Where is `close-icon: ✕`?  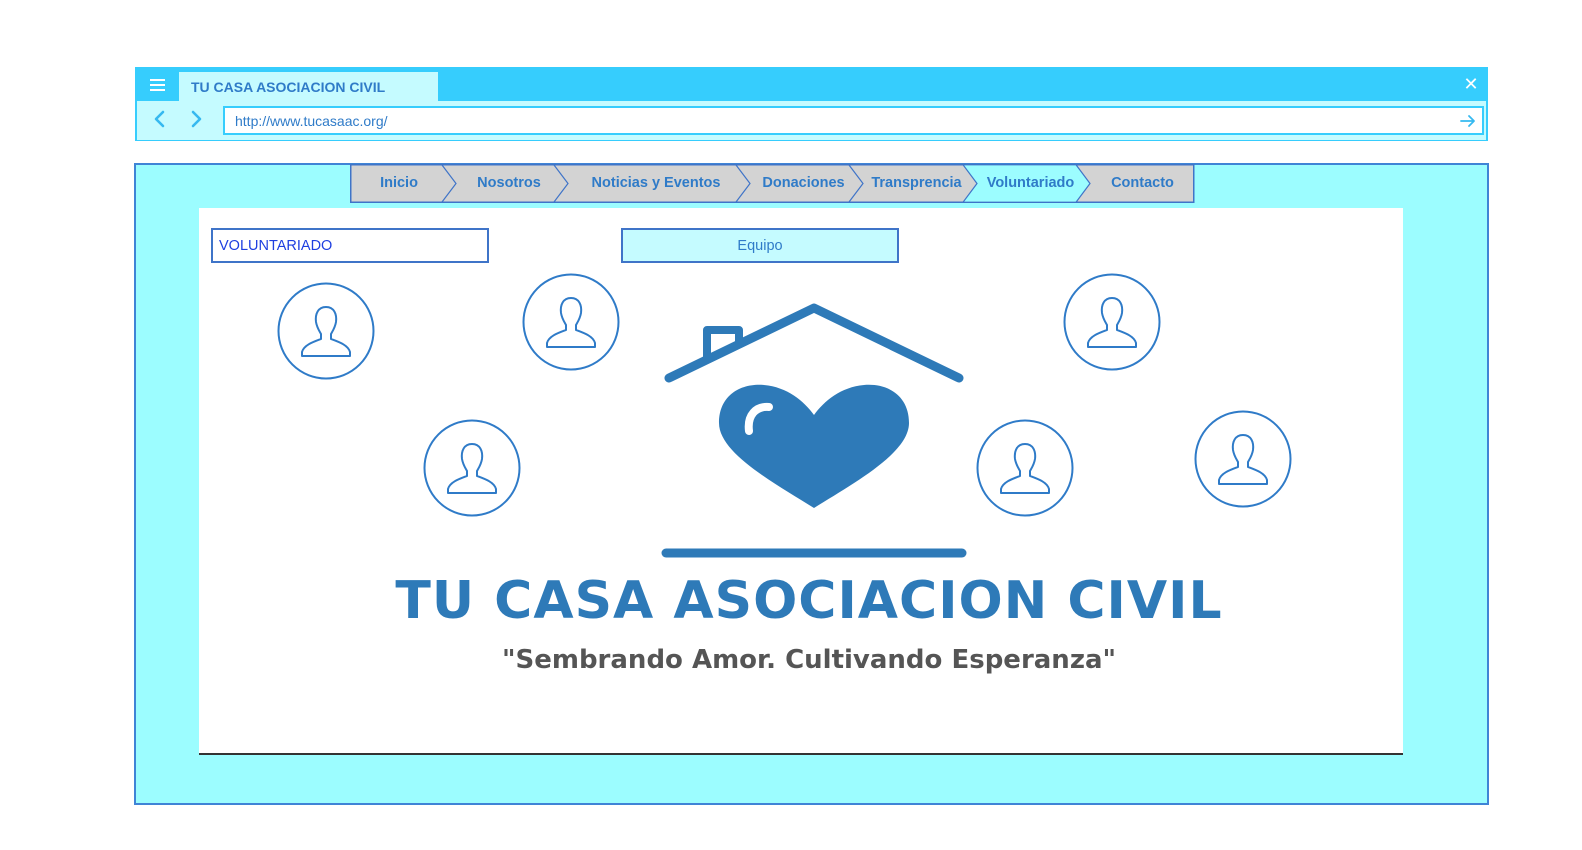 close-icon: ✕ is located at coordinates (1471, 84).